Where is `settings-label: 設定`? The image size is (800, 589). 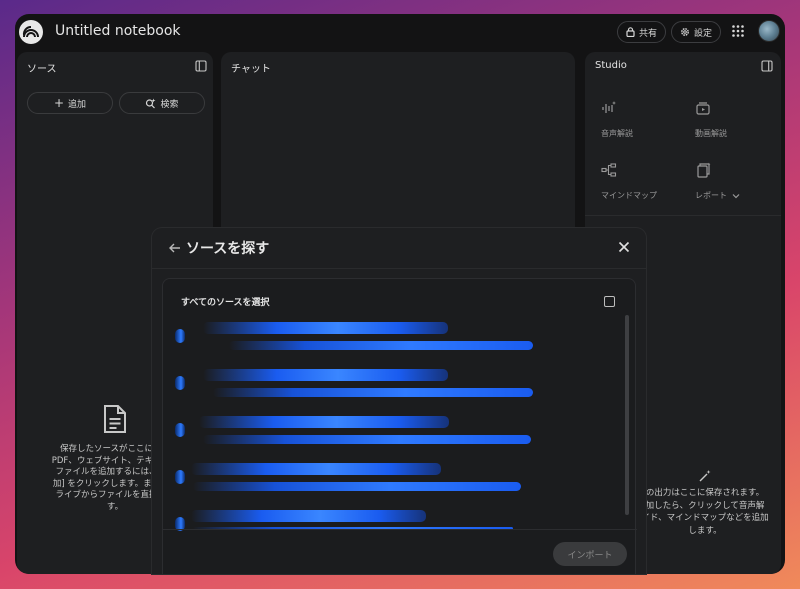 settings-label: 設定 is located at coordinates (703, 33).